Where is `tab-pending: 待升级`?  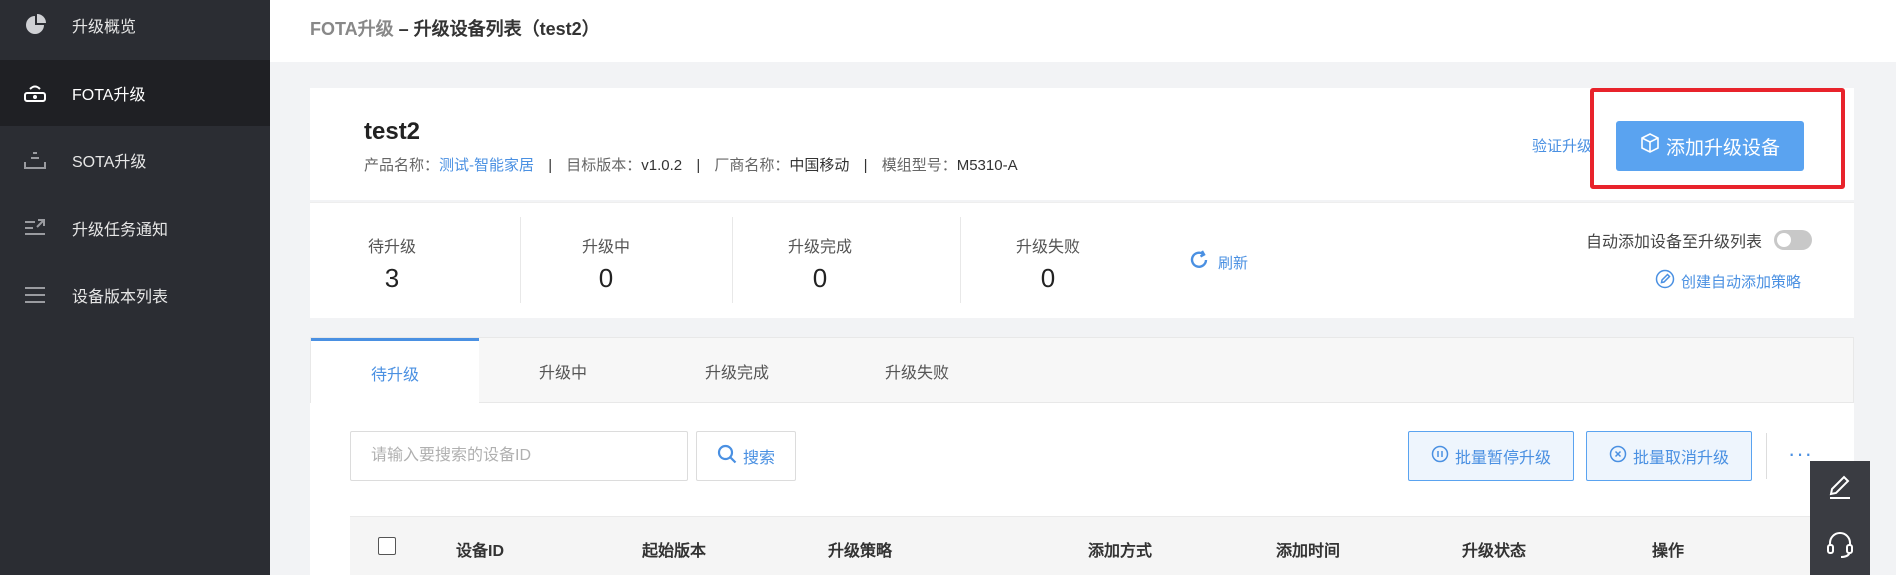 tab-pending: 待升级 is located at coordinates (395, 371).